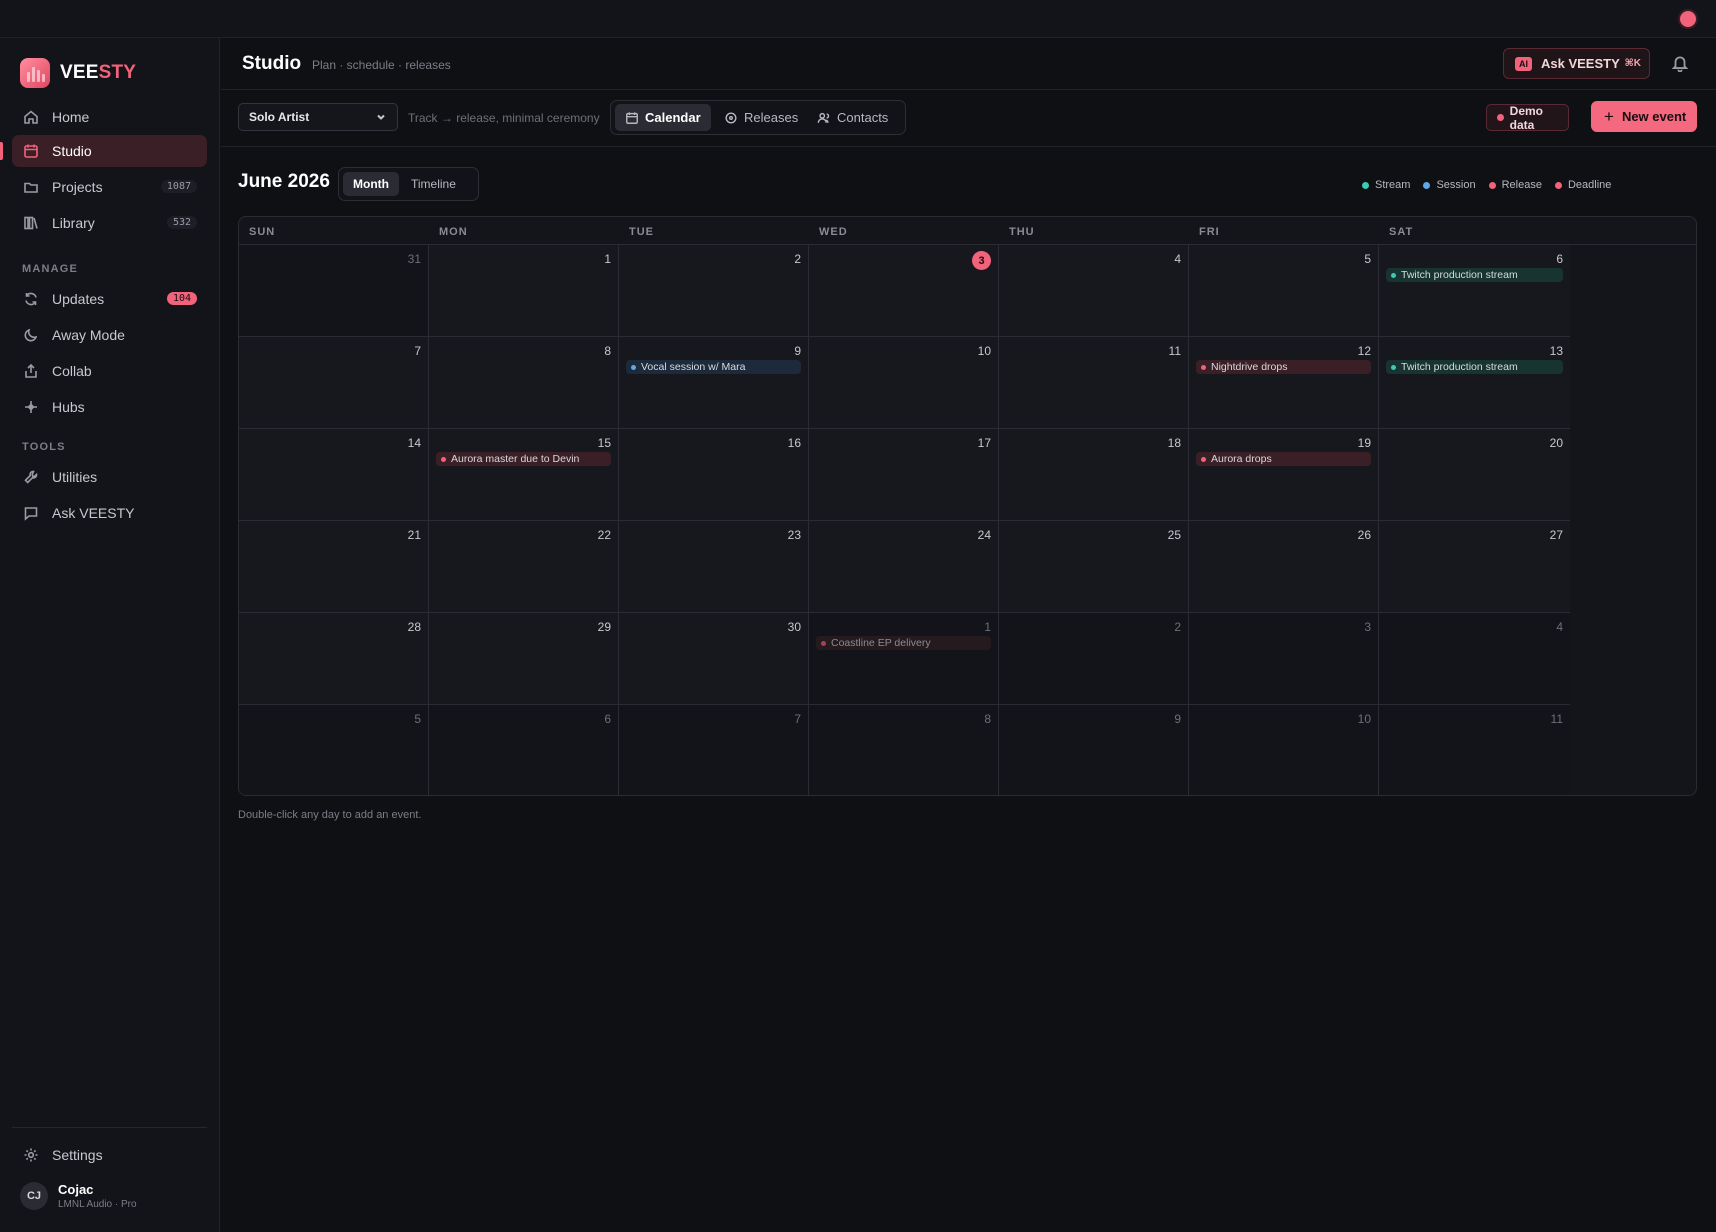 Image resolution: width=1716 pixels, height=1232 pixels. Describe the element at coordinates (1576, 63) in the screenshot. I see `ask-veesty-button: AI Ask VEESTY ⌘K` at that location.